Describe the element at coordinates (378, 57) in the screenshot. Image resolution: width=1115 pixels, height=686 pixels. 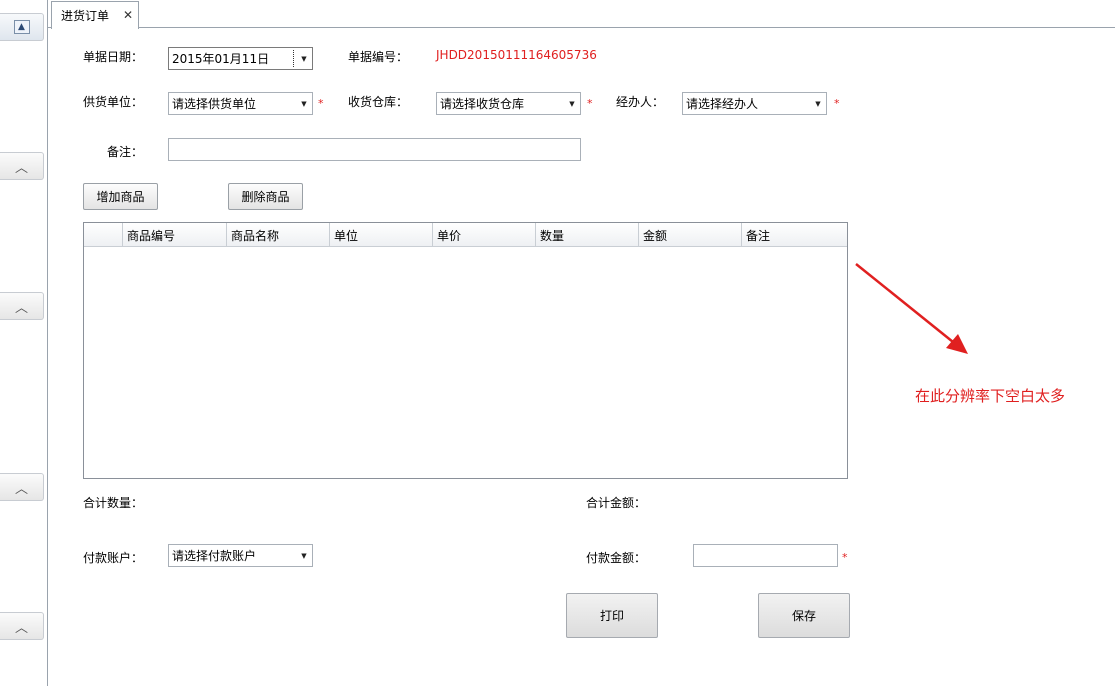
I see `docno-label: 单据编号：` at that location.